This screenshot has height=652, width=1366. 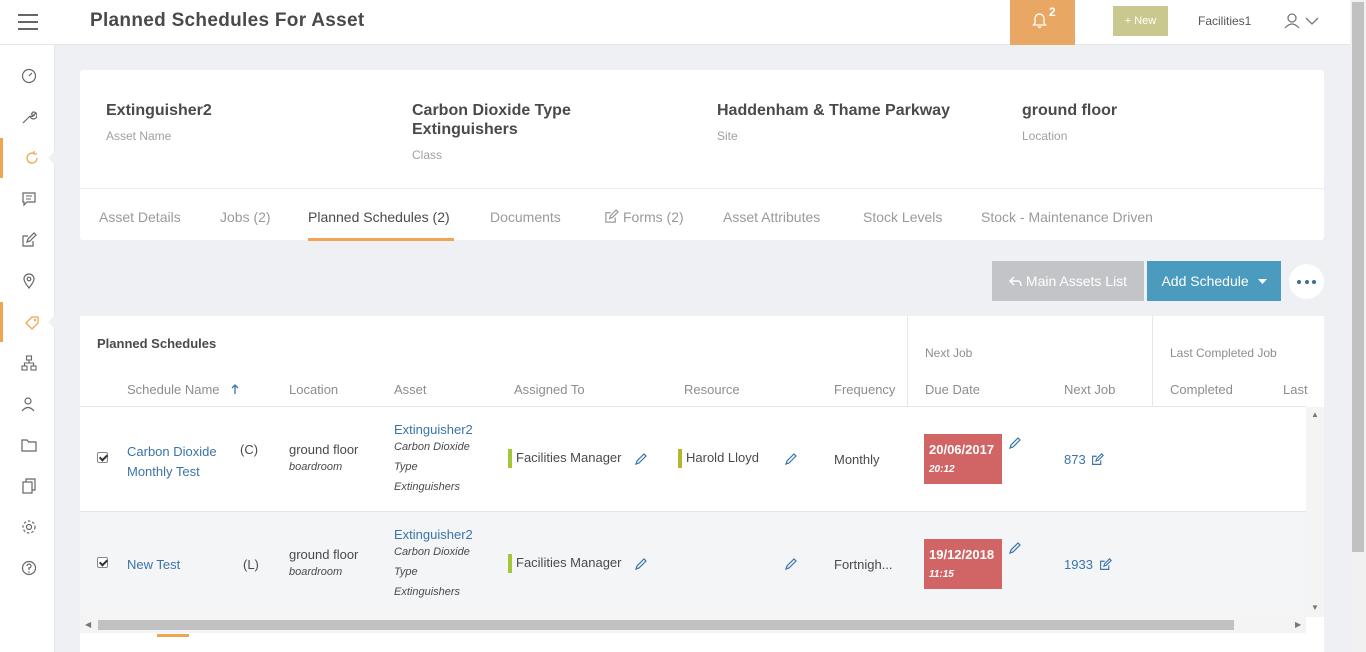 I want to click on schedule-name-link: New Test, so click(x=153, y=564).